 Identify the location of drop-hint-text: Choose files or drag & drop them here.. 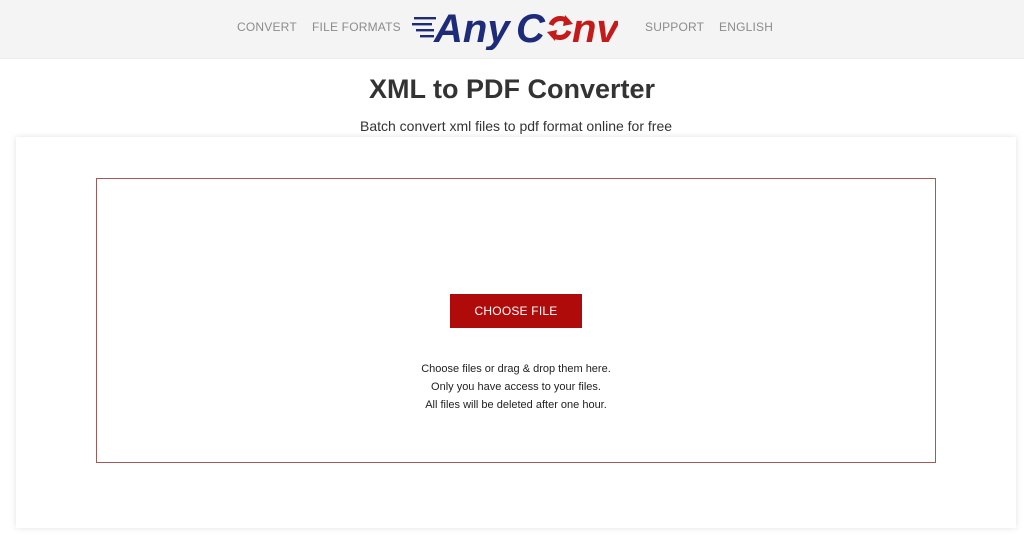
(516, 369).